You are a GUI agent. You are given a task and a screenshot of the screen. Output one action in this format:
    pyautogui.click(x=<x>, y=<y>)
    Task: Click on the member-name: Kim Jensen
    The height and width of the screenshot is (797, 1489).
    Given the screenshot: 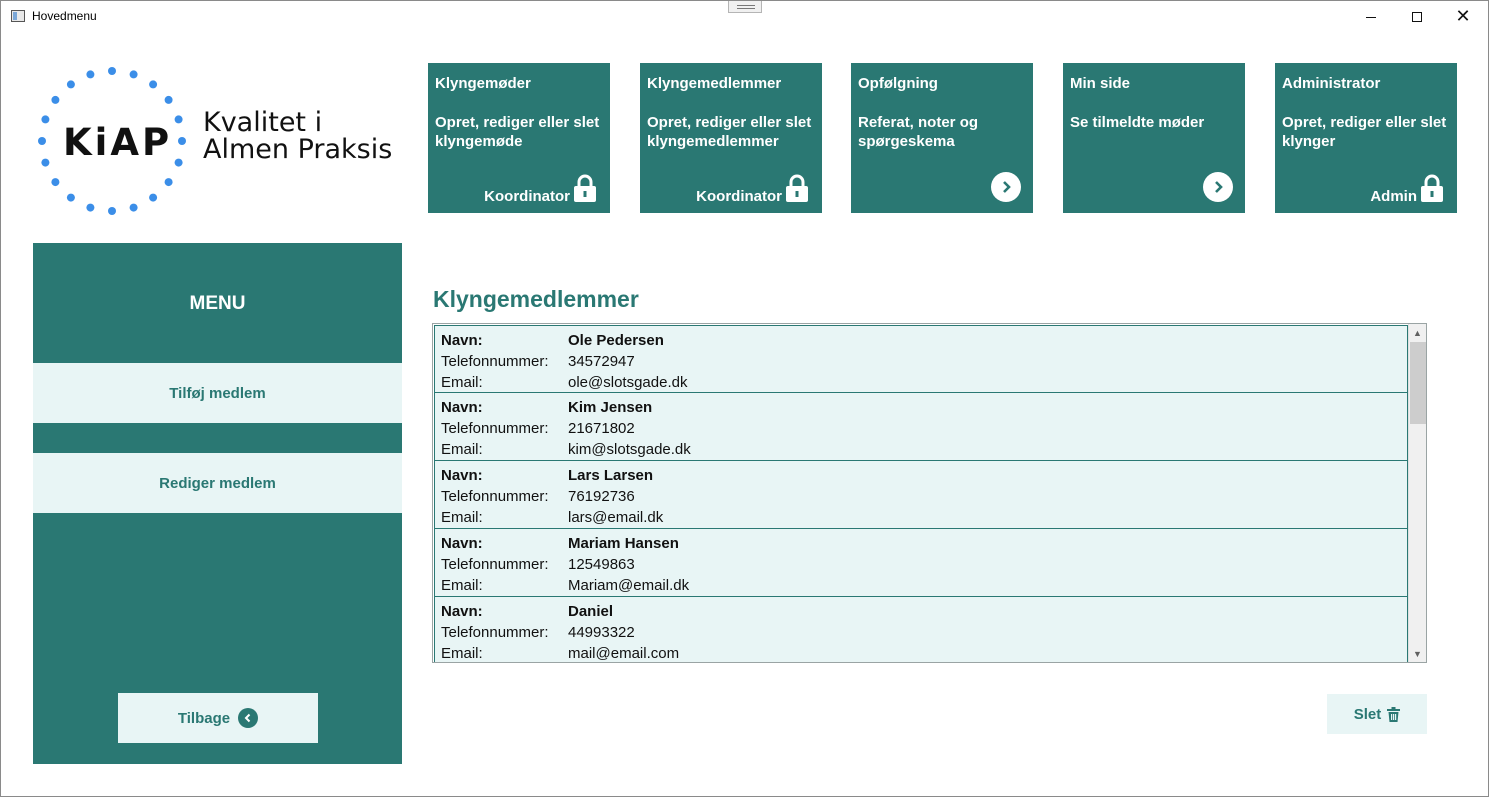 What is the action you would take?
    pyautogui.click(x=610, y=407)
    